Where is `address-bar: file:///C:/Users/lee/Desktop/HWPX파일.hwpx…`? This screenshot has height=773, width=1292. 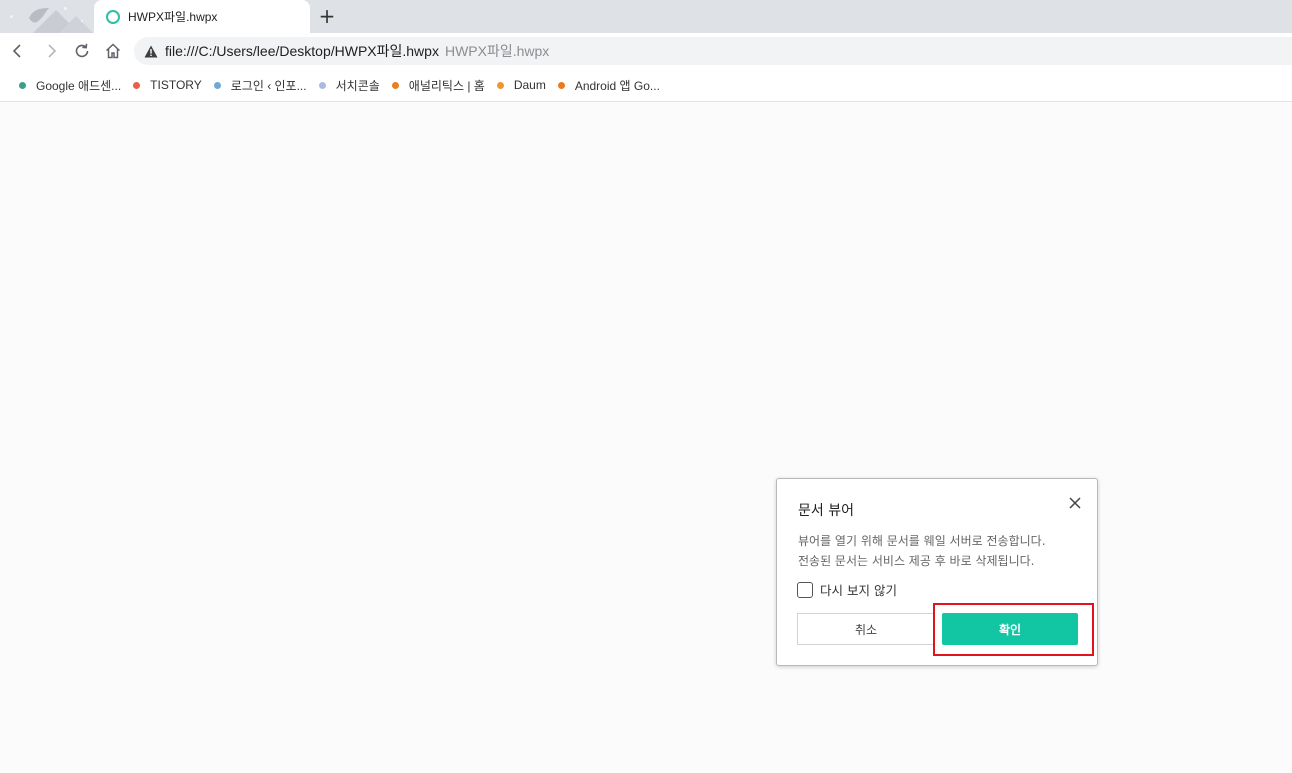 address-bar: file:///C:/Users/lee/Desktop/HWPX파일.hwpx… is located at coordinates (713, 51).